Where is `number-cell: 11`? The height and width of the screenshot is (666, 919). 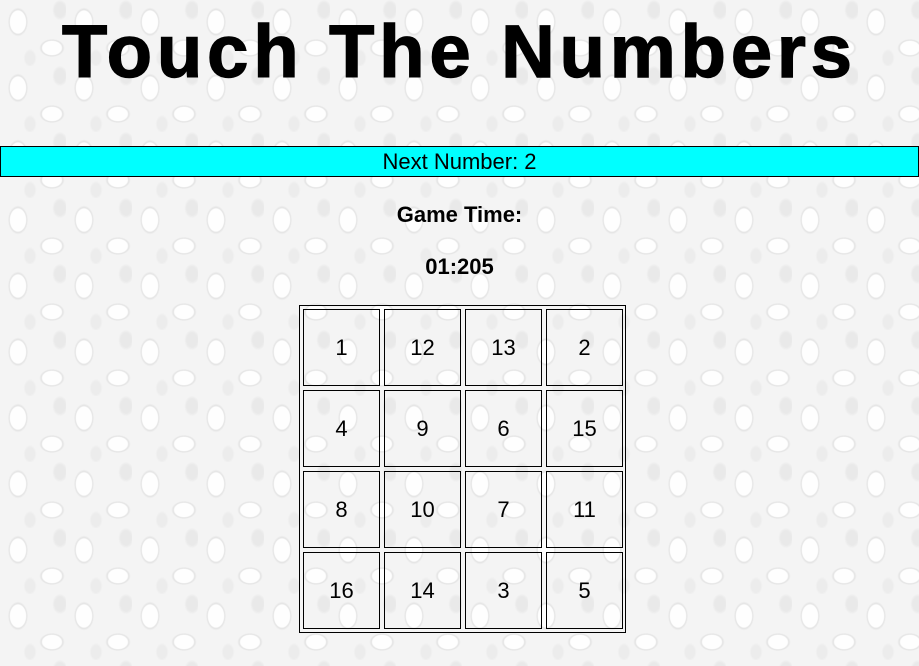
number-cell: 11 is located at coordinates (584, 509).